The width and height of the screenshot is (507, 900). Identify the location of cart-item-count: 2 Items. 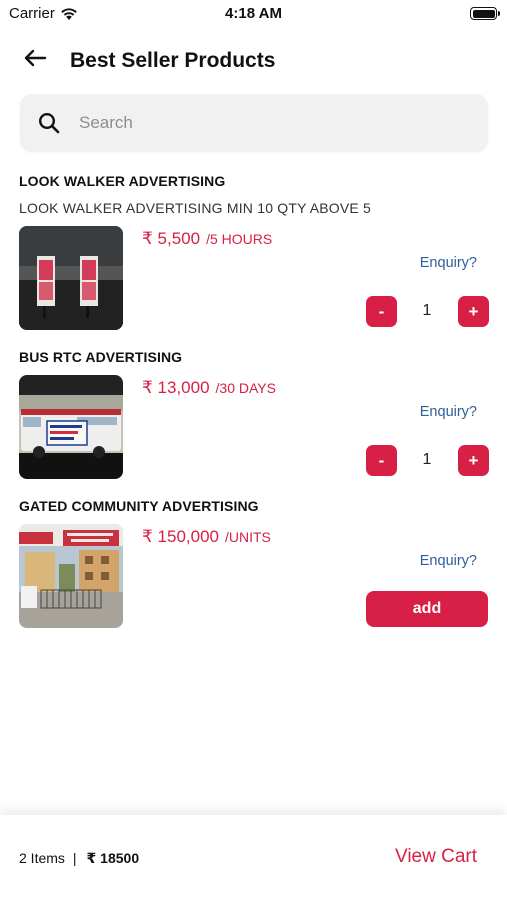
(42, 858).